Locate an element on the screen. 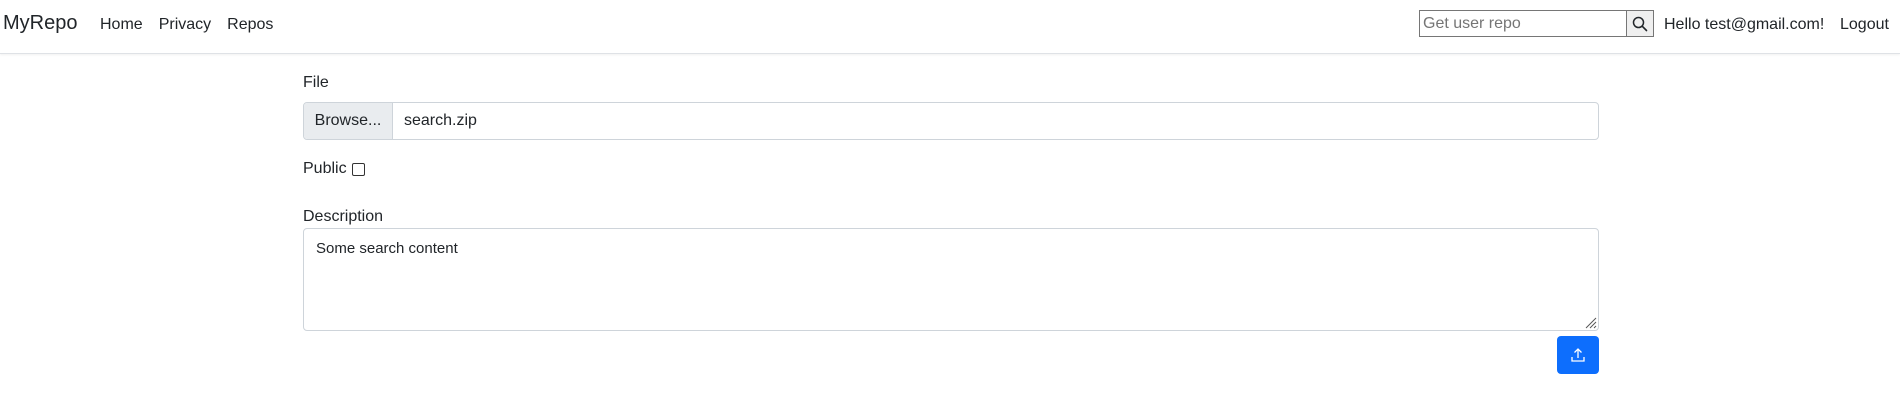  search-icon is located at coordinates (1640, 23).